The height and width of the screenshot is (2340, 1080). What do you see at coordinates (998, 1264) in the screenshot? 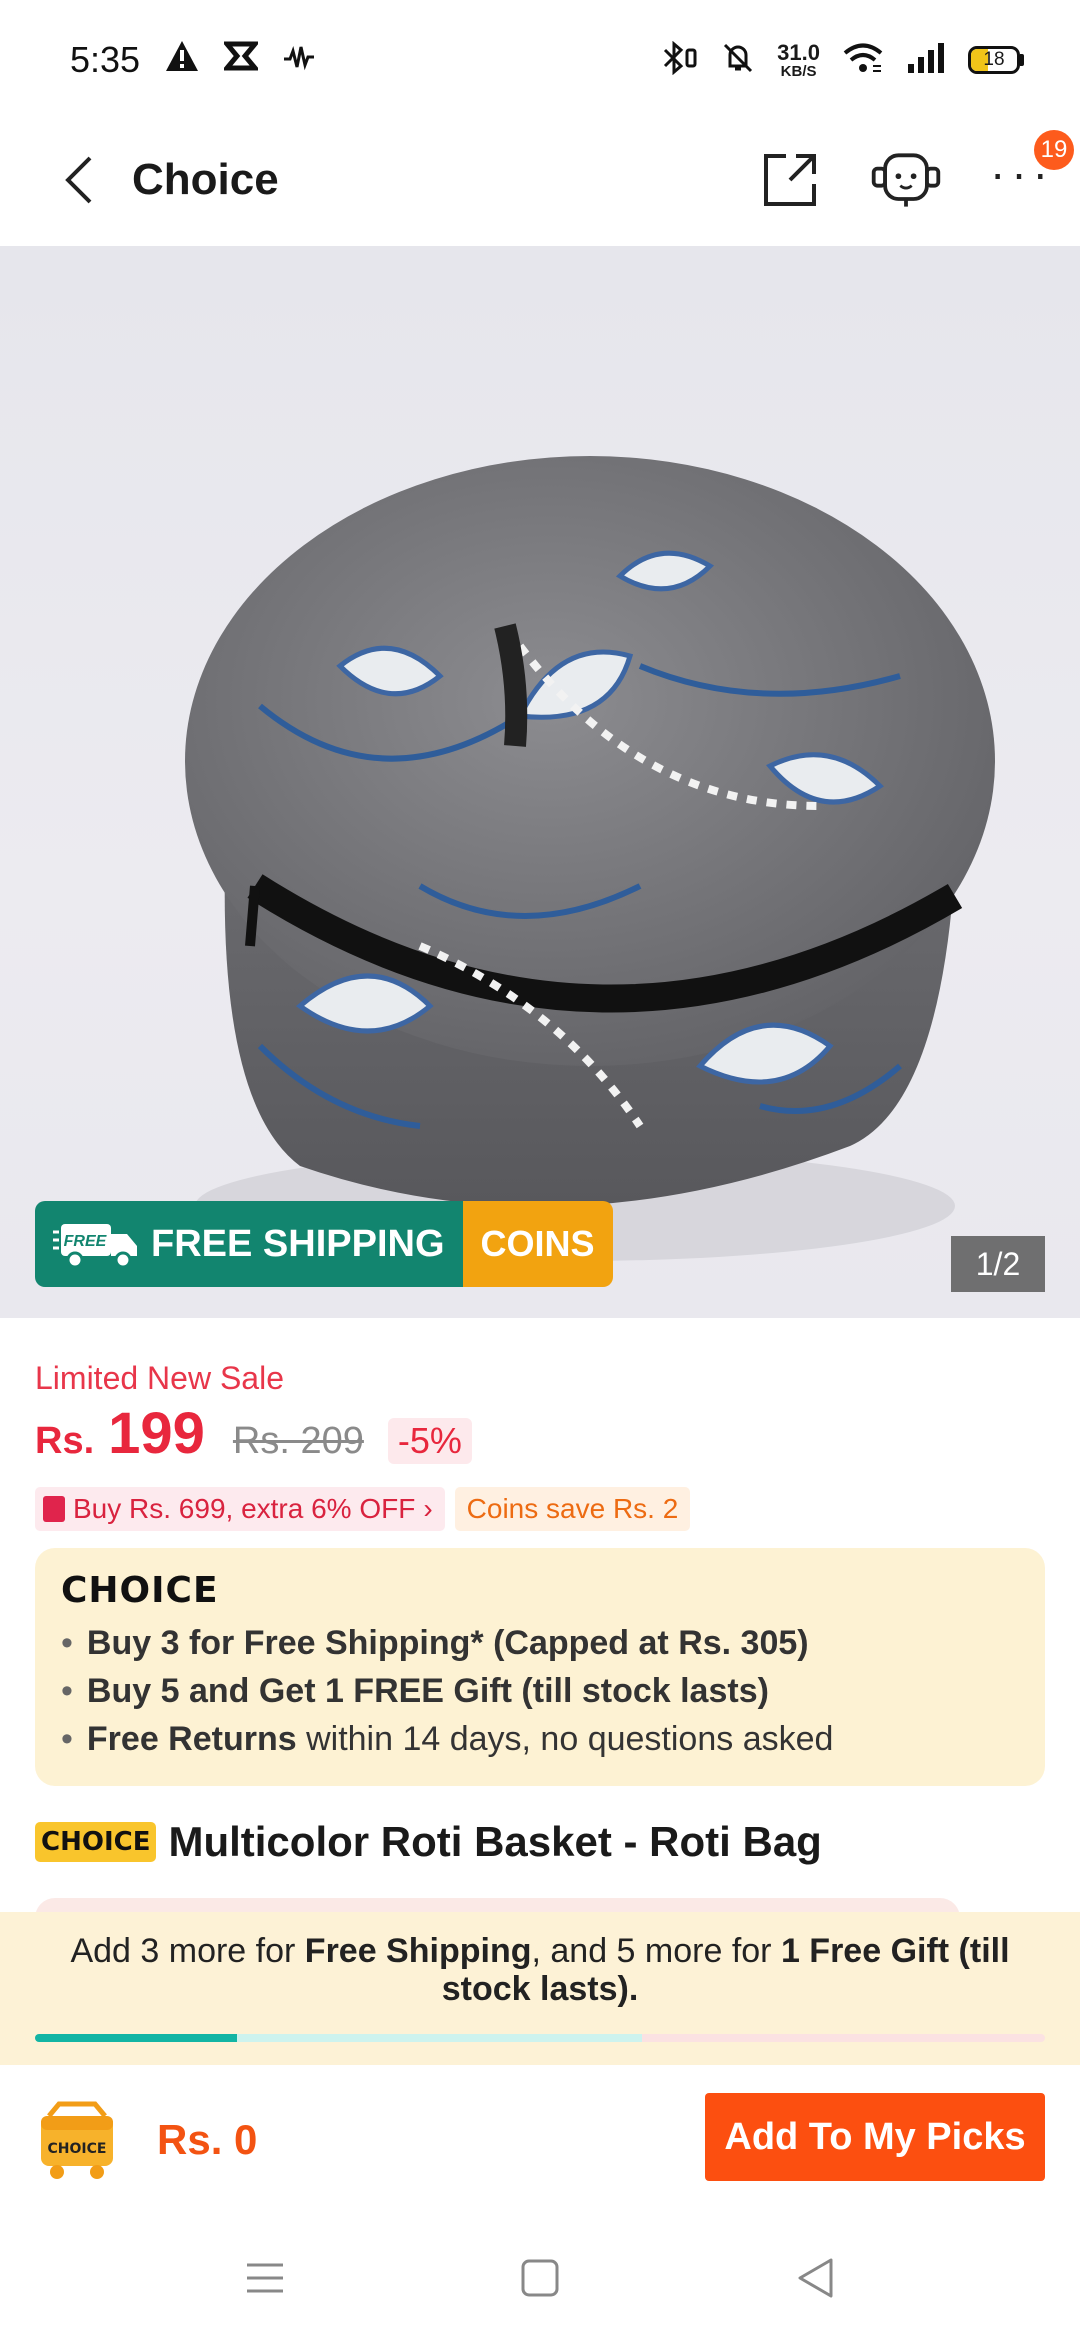
I see `page-indicator: 1/2` at bounding box center [998, 1264].